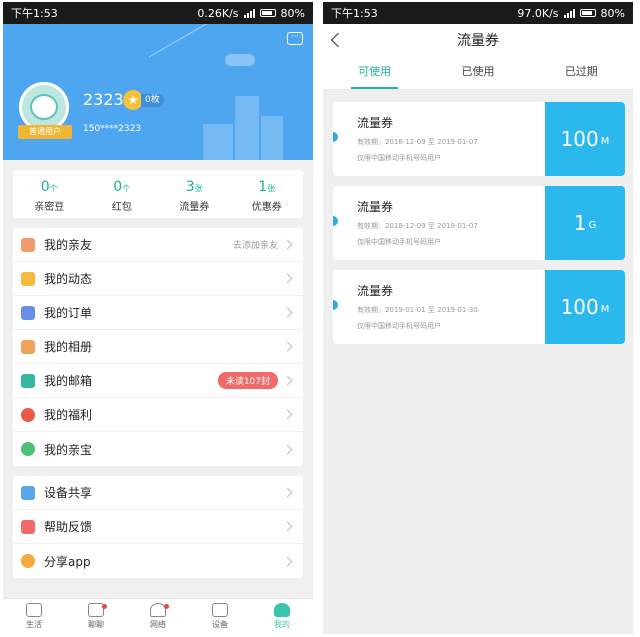  Describe the element at coordinates (282, 610) in the screenshot. I see `person-icon` at that location.